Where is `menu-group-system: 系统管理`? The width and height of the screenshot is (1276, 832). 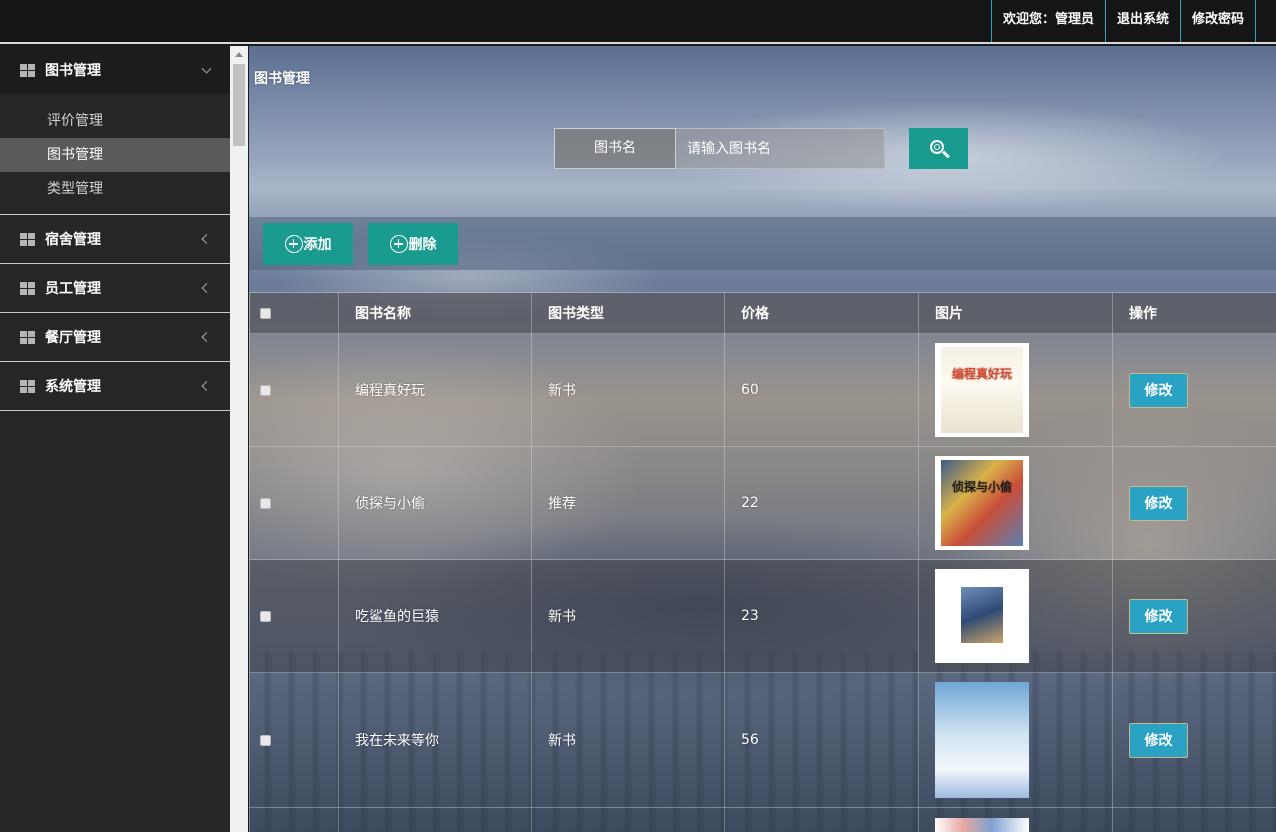
menu-group-system: 系统管理 is located at coordinates (115, 386).